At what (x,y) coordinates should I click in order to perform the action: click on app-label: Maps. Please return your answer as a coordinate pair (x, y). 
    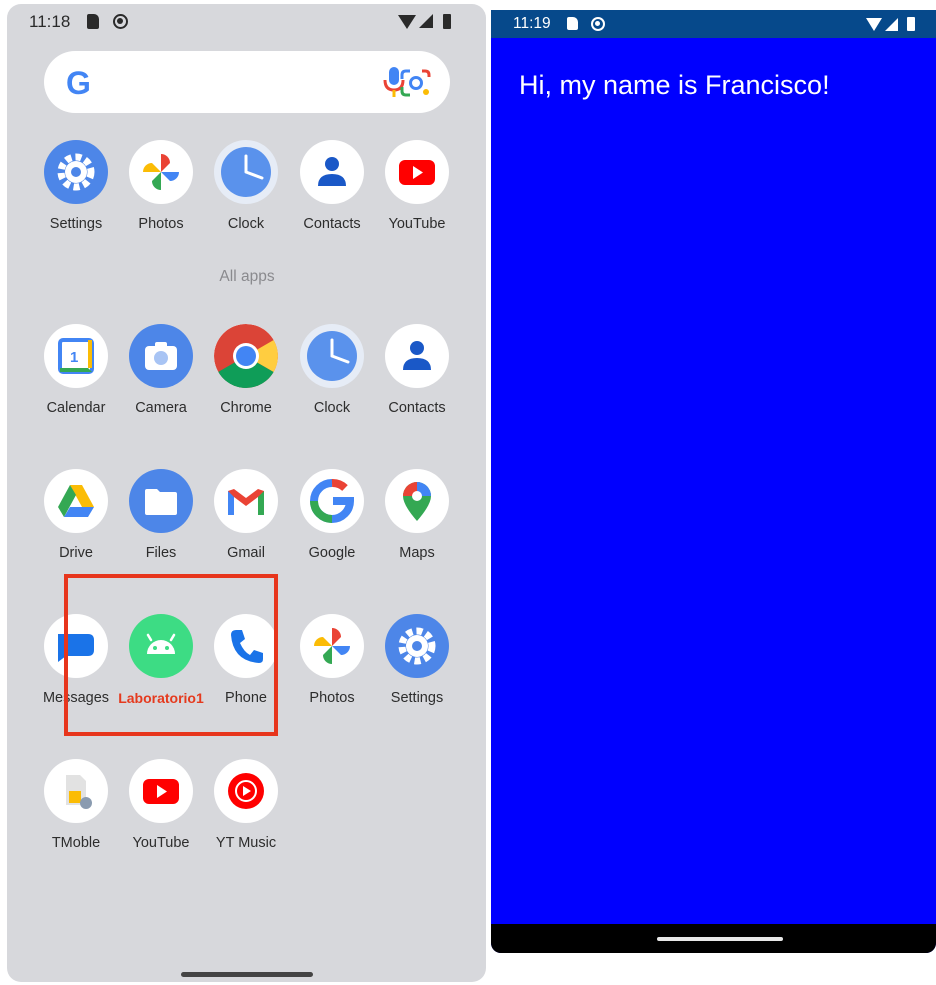
    Looking at the image, I should click on (417, 553).